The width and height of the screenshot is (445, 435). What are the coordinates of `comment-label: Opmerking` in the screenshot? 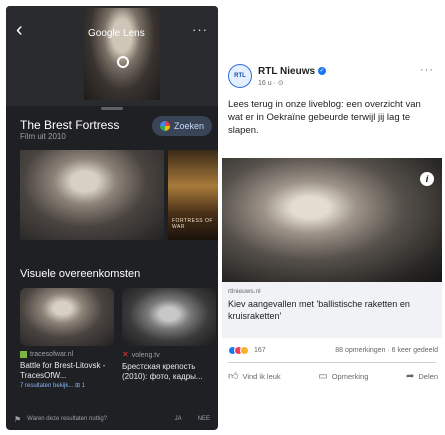 It's located at (350, 376).